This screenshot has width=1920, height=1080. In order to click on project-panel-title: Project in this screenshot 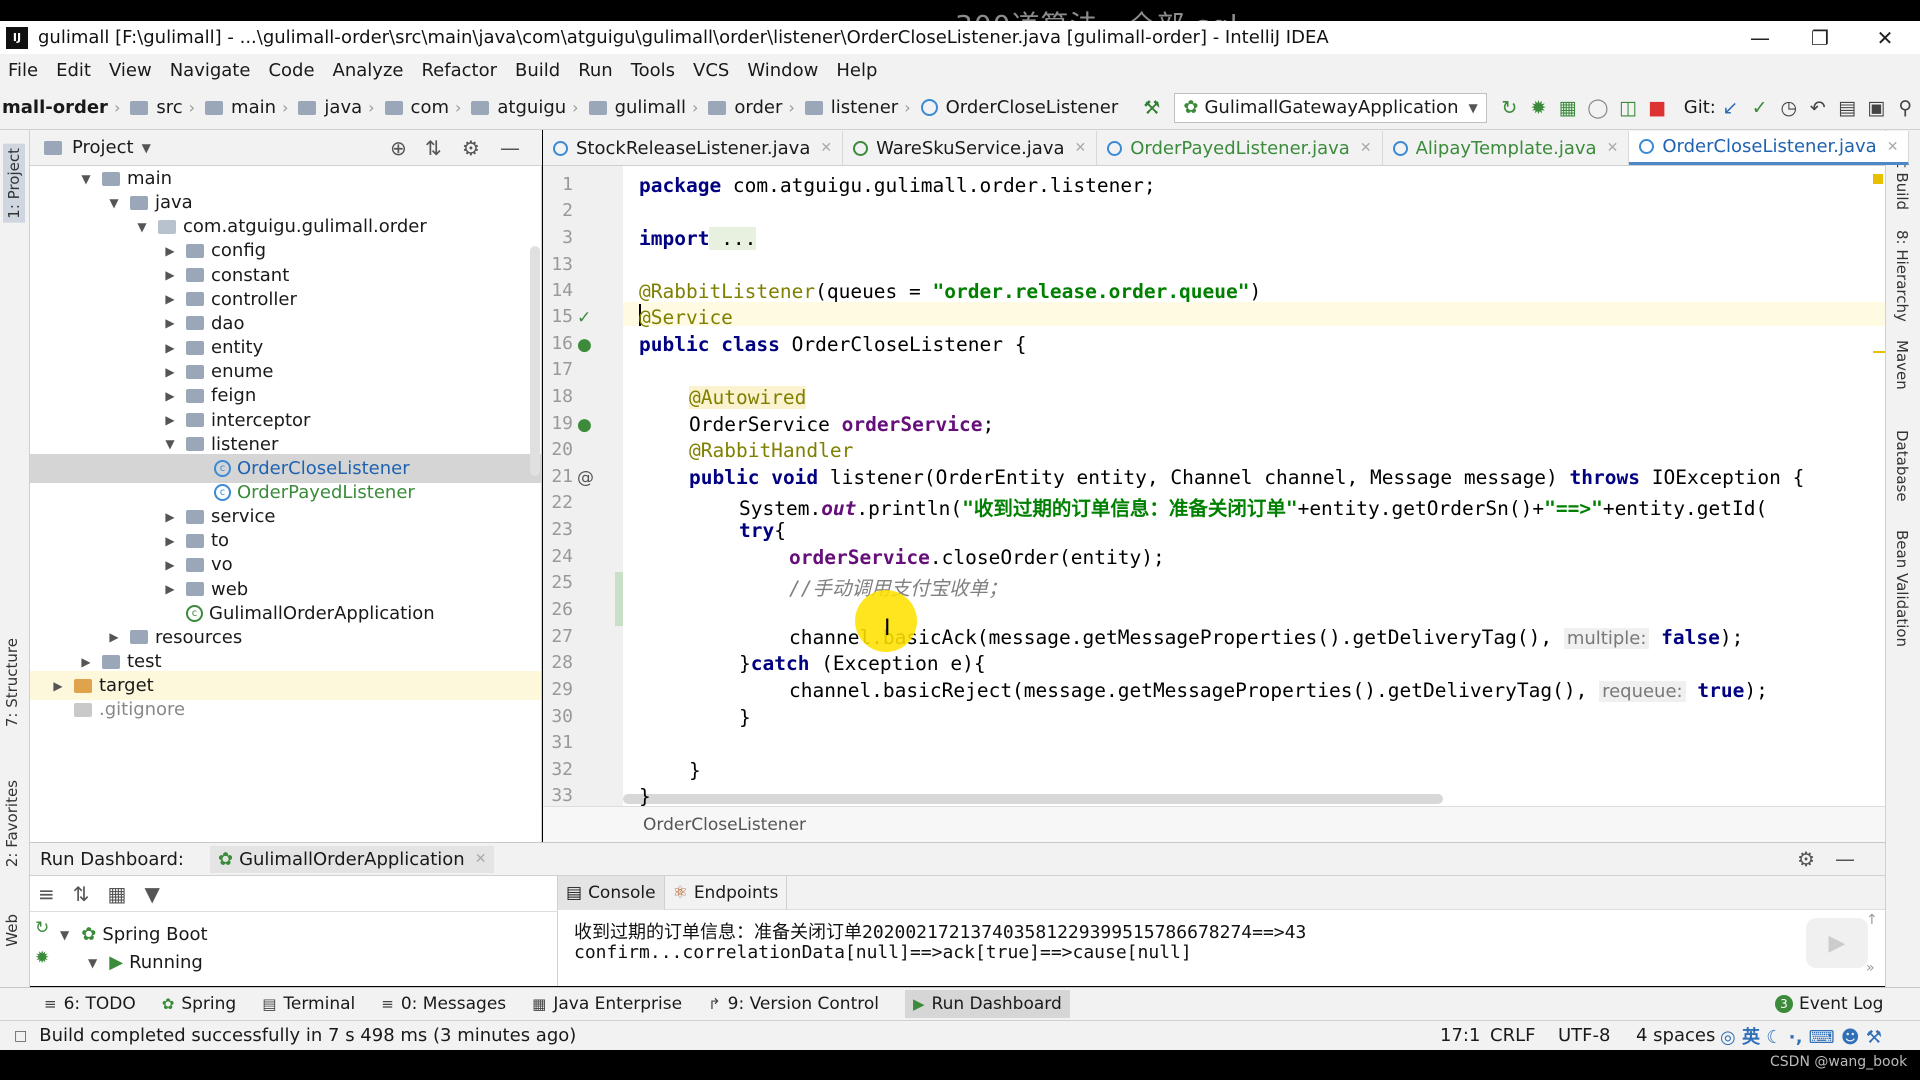, I will do `click(103, 147)`.